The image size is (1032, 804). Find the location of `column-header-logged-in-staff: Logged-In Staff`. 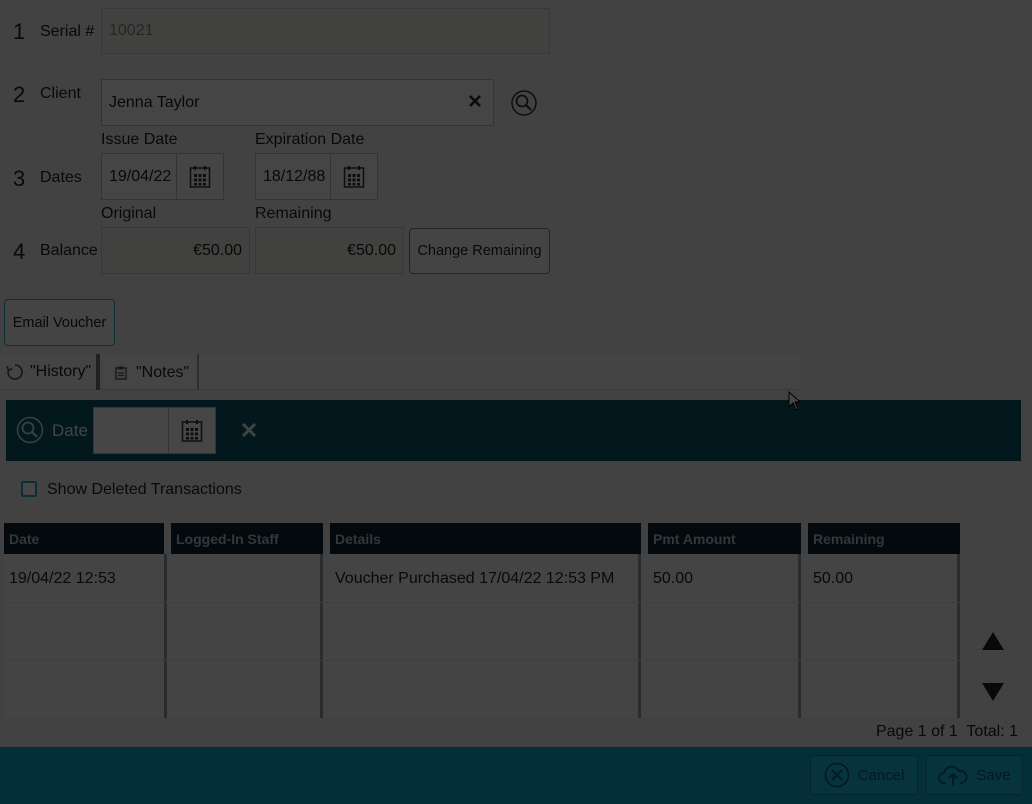

column-header-logged-in-staff: Logged-In Staff is located at coordinates (247, 538).